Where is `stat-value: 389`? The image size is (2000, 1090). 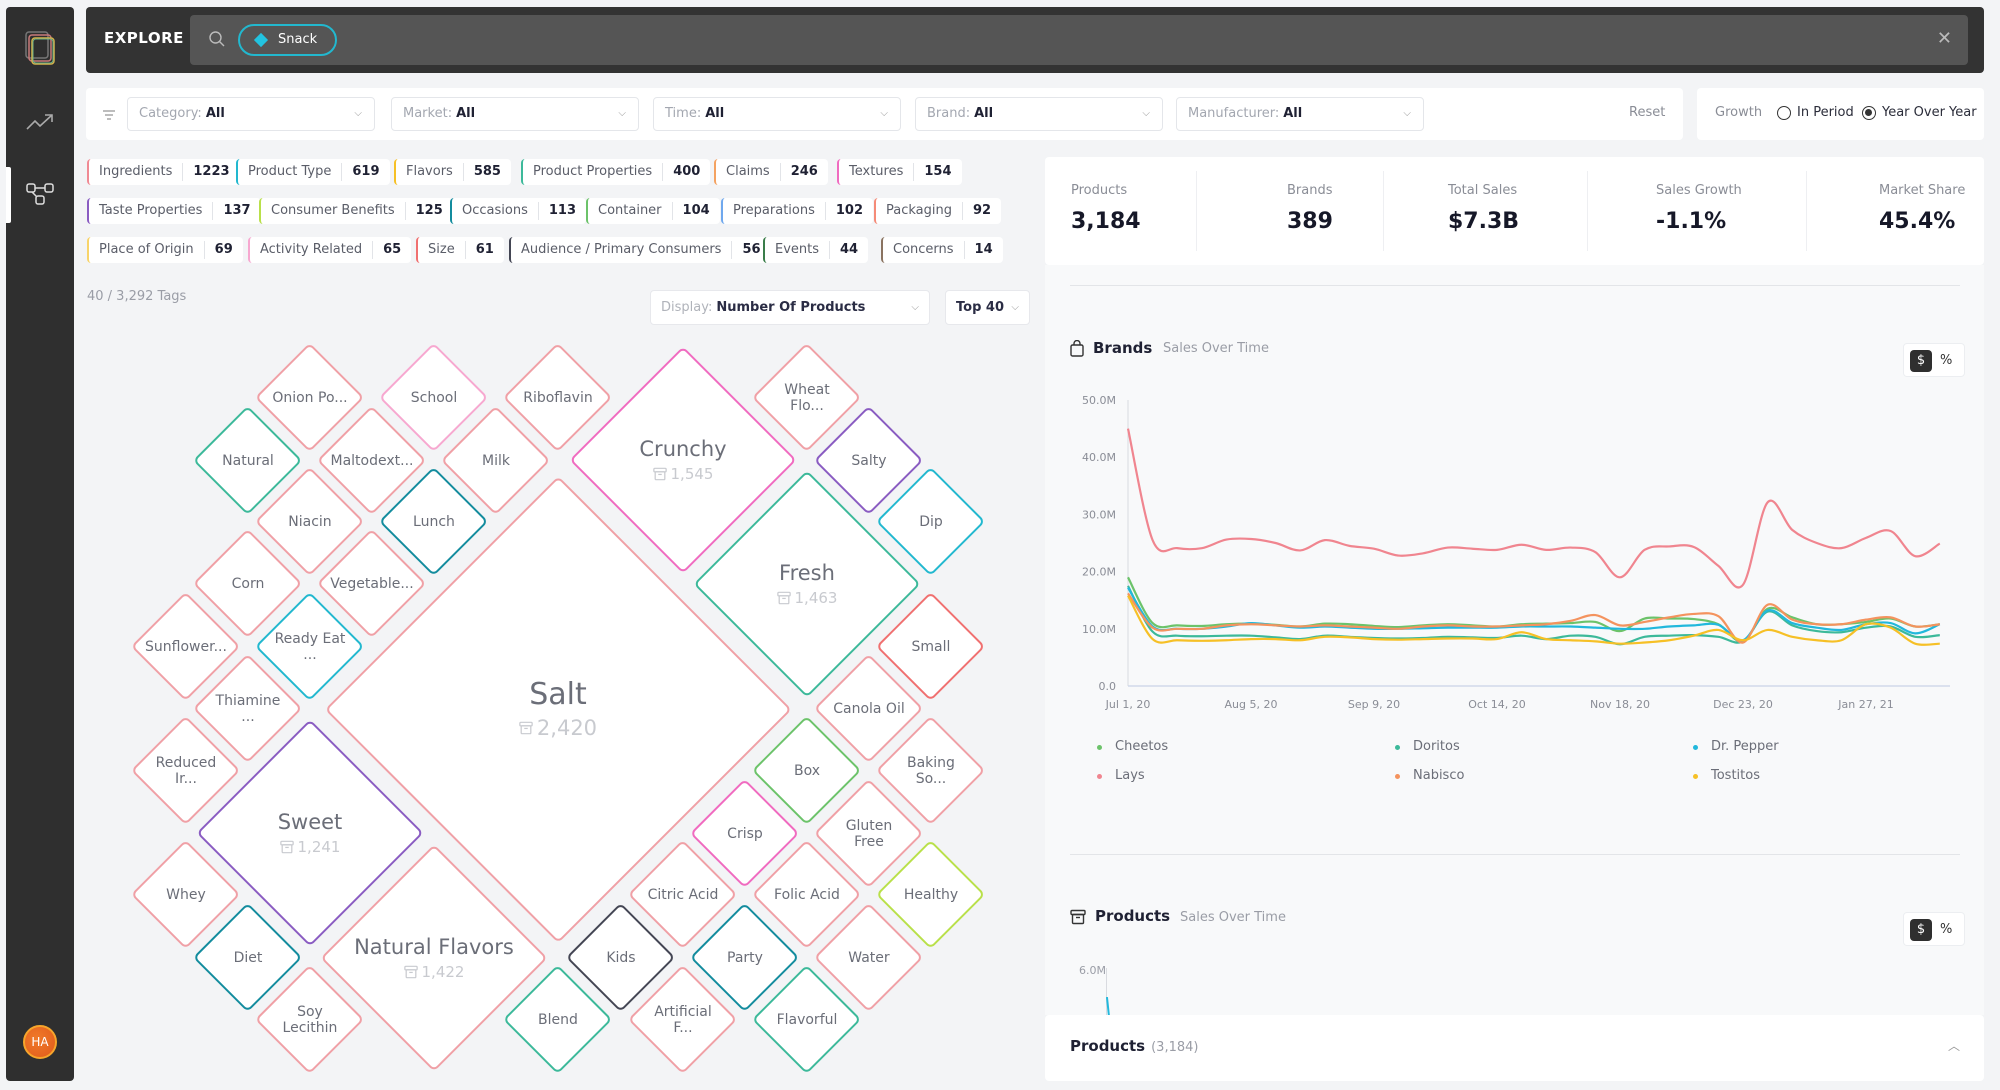
stat-value: 389 is located at coordinates (1310, 221).